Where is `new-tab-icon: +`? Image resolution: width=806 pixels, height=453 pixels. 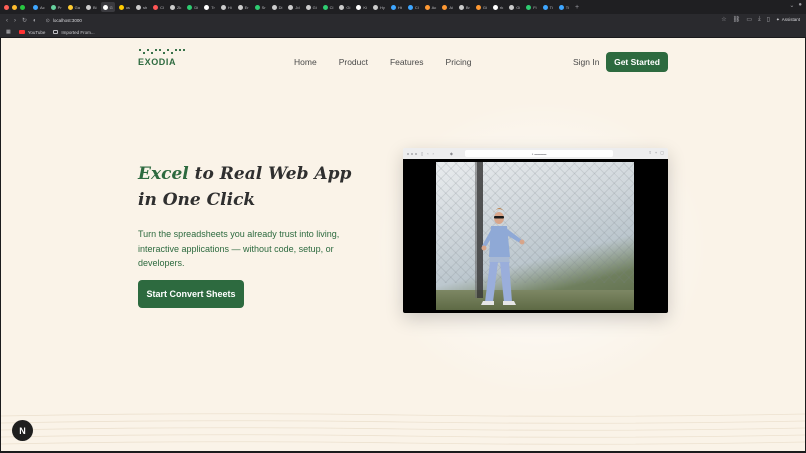
new-tab-icon: + is located at coordinates (577, 7).